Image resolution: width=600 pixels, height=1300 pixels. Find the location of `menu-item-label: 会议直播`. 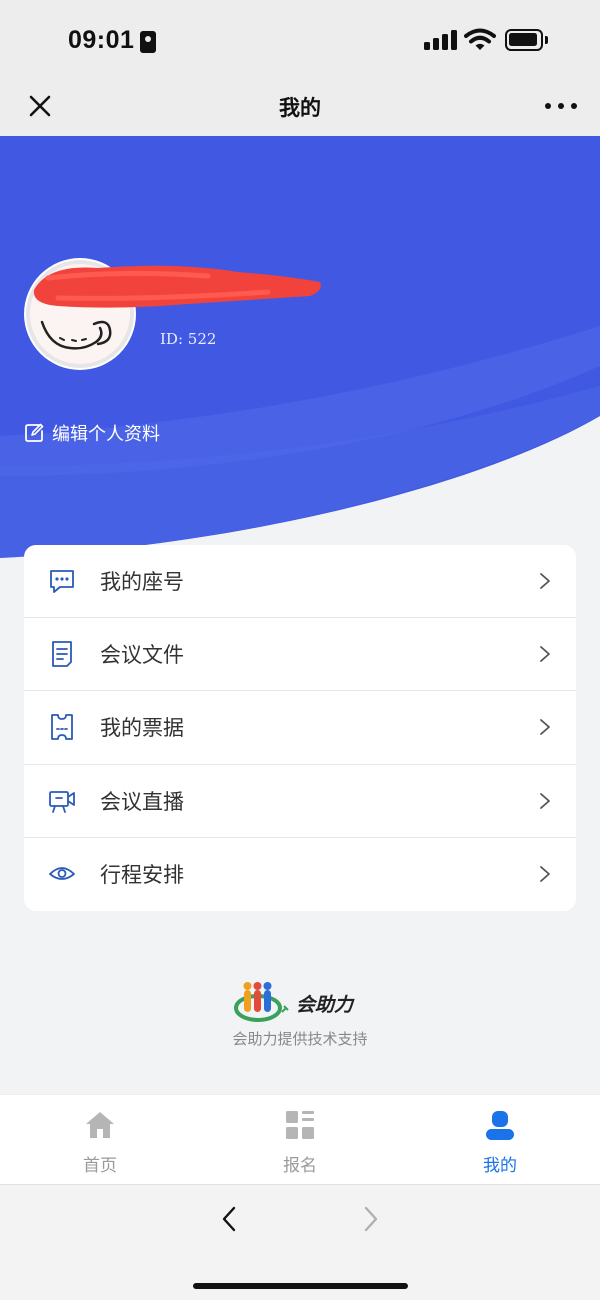

menu-item-label: 会议直播 is located at coordinates (142, 801).